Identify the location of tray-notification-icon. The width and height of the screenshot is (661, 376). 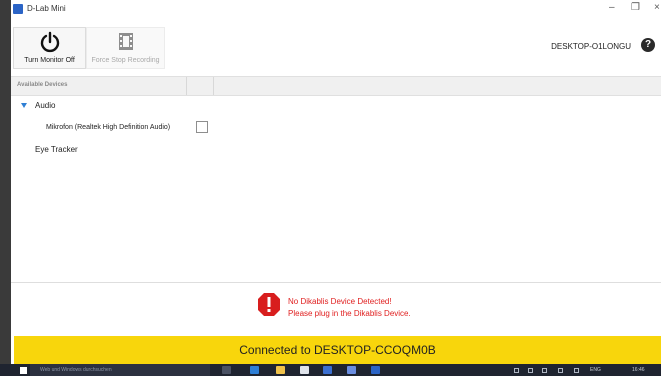
(576, 370).